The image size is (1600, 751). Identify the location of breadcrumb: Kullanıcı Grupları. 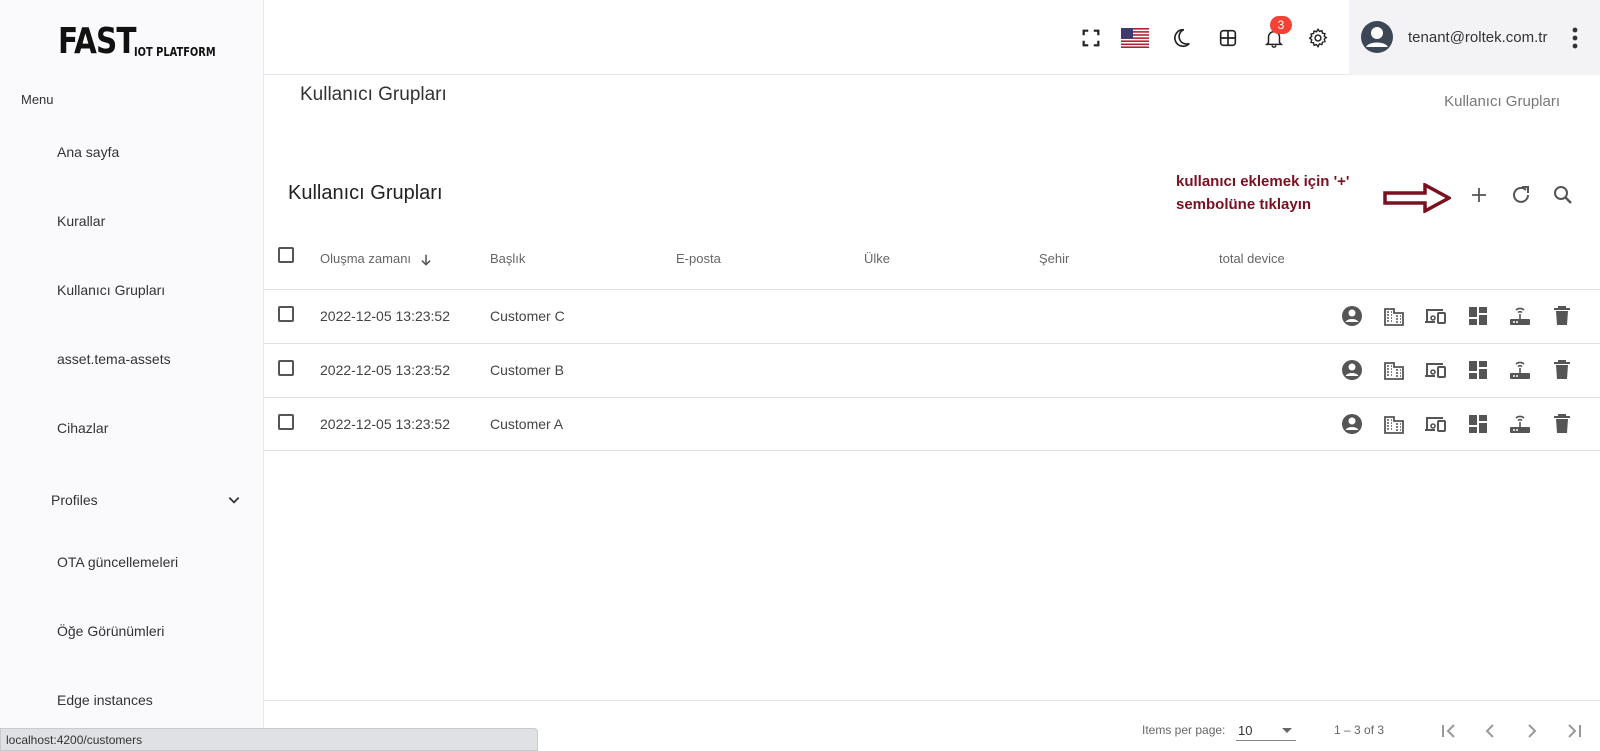
(1502, 101).